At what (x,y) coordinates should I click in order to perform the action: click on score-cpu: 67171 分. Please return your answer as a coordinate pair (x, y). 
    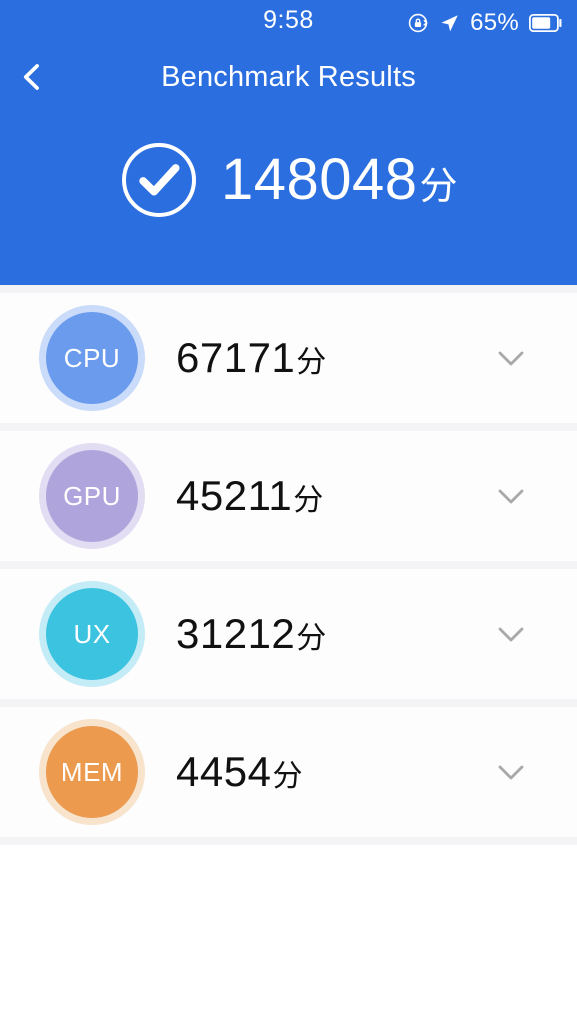
    Looking at the image, I should click on (251, 358).